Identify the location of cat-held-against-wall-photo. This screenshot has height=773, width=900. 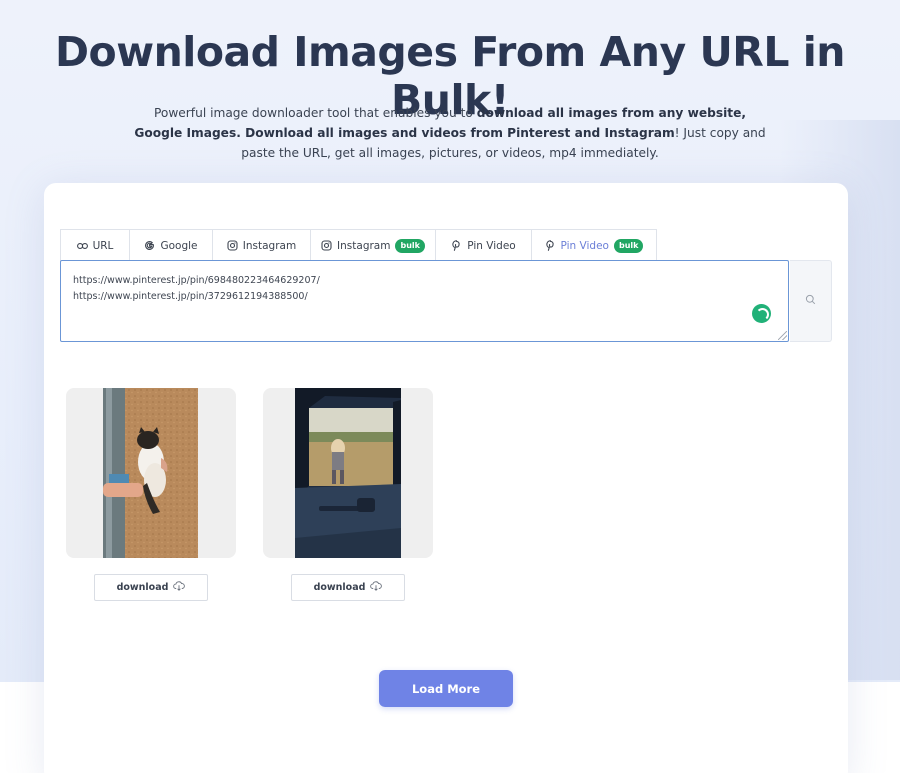
(150, 473).